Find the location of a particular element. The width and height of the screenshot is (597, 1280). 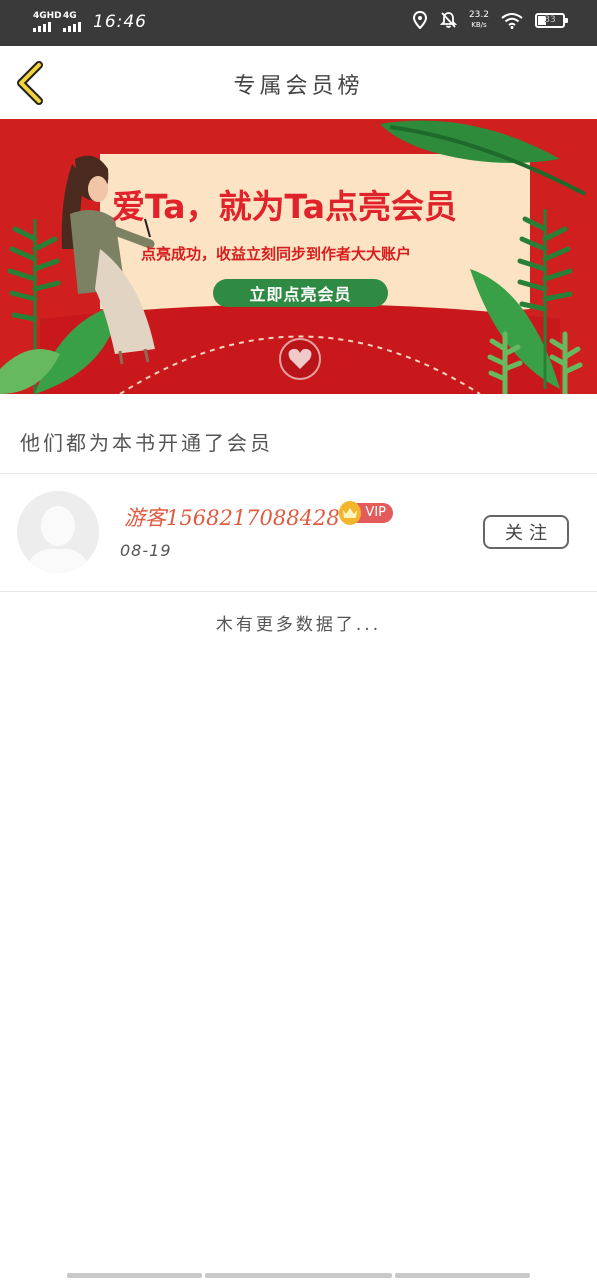

member-date: 08-19 is located at coordinates (146, 550).